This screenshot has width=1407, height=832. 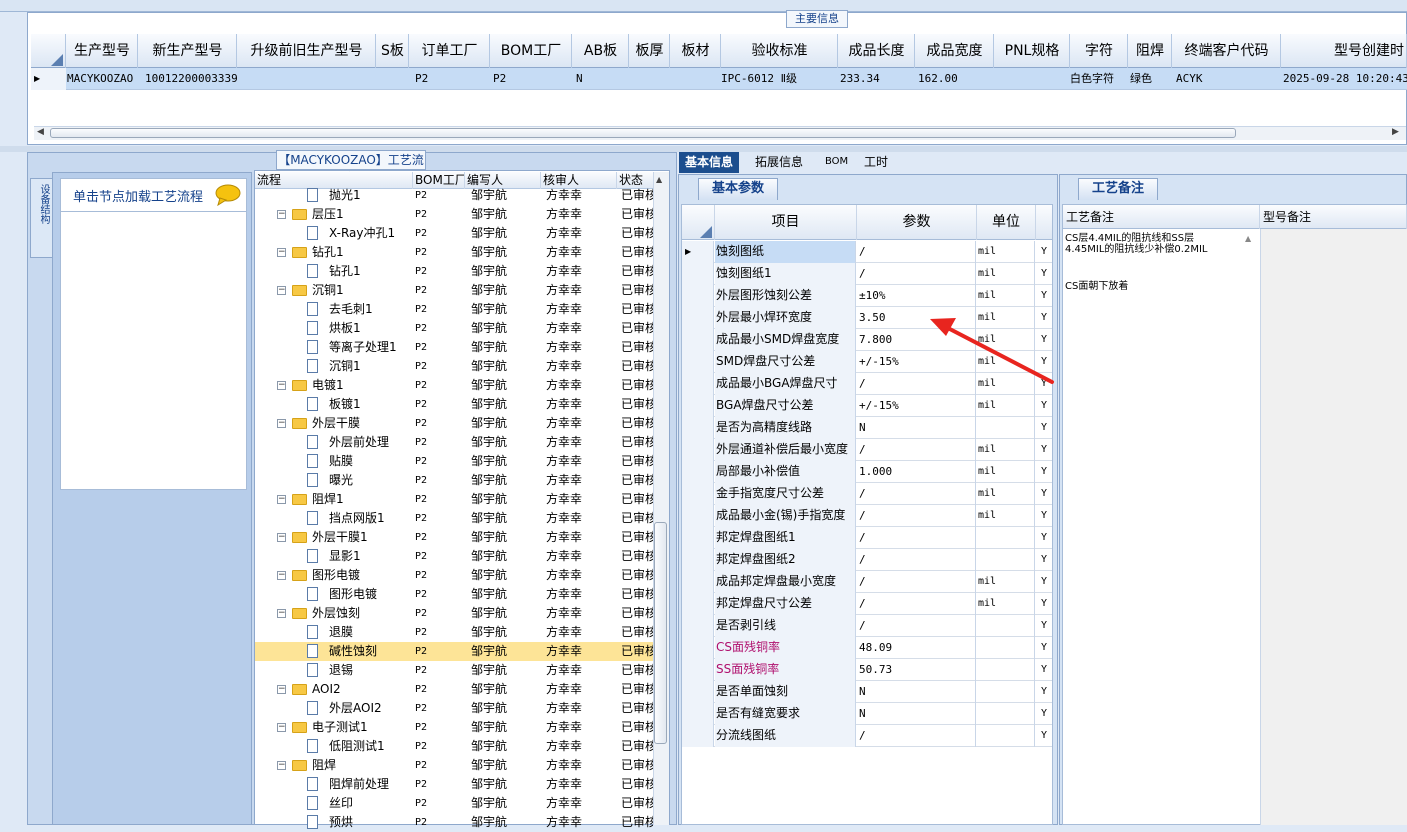 I want to click on param-row: 是否为高精度线路 N Y, so click(x=867, y=428).